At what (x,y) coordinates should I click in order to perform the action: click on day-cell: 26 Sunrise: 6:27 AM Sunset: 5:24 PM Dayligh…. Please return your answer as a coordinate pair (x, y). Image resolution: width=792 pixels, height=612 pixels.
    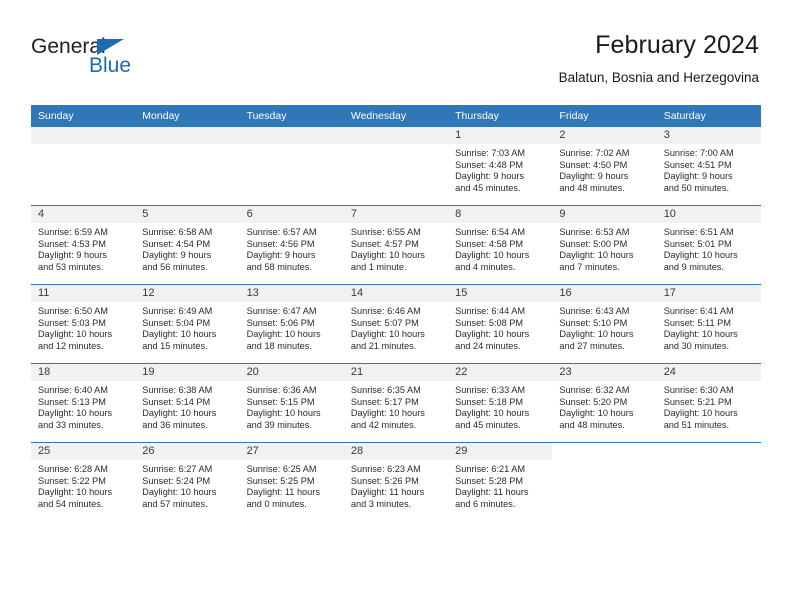
    Looking at the image, I should click on (187, 481).